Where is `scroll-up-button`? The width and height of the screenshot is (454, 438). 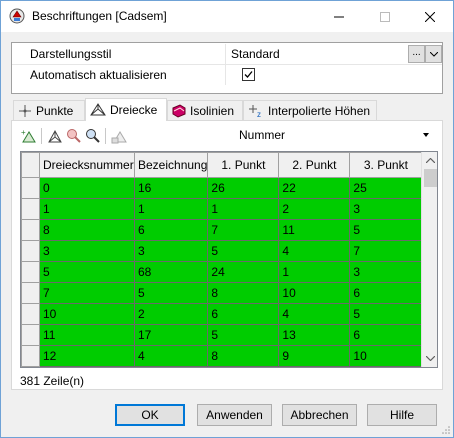
scroll-up-button is located at coordinates (429, 160).